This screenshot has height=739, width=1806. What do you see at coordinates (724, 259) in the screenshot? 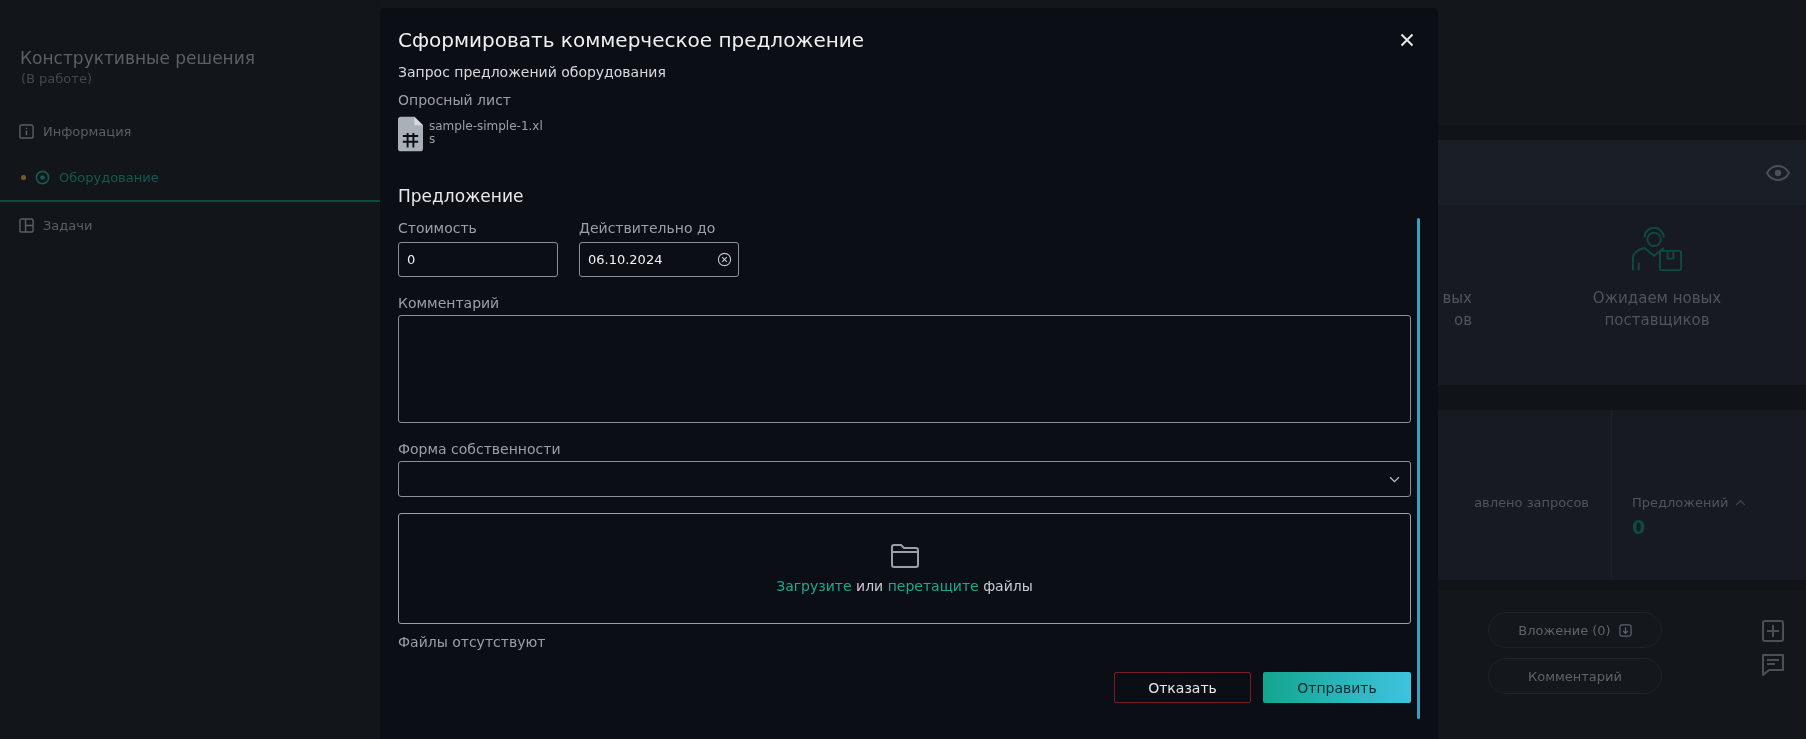
I see `clear-icon` at bounding box center [724, 259].